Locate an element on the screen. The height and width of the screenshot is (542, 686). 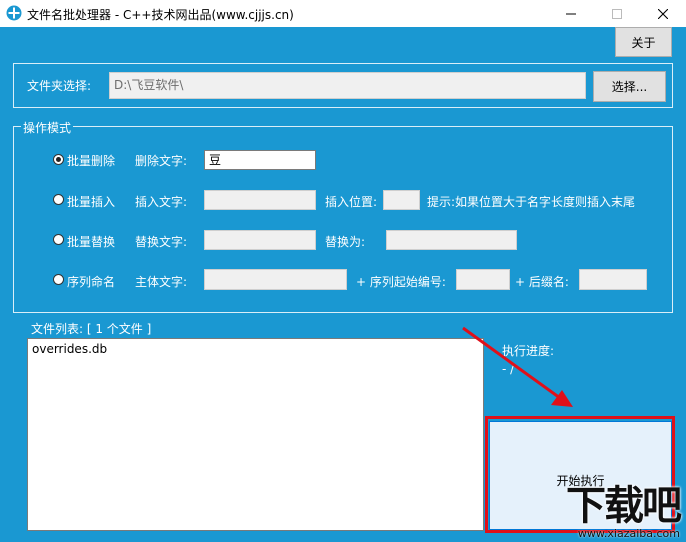
maximize-button is located at coordinates (617, 13).